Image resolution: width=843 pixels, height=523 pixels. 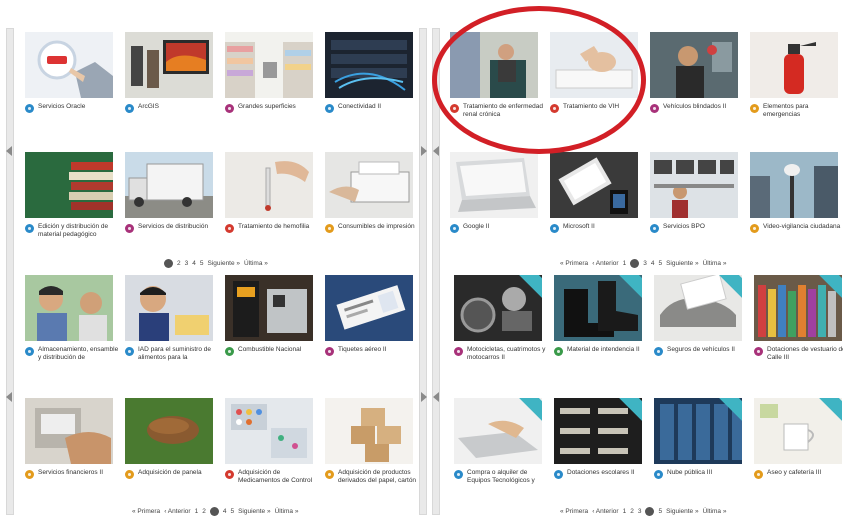 I want to click on card-label: Aseo y cafetería III, so click(x=794, y=473).